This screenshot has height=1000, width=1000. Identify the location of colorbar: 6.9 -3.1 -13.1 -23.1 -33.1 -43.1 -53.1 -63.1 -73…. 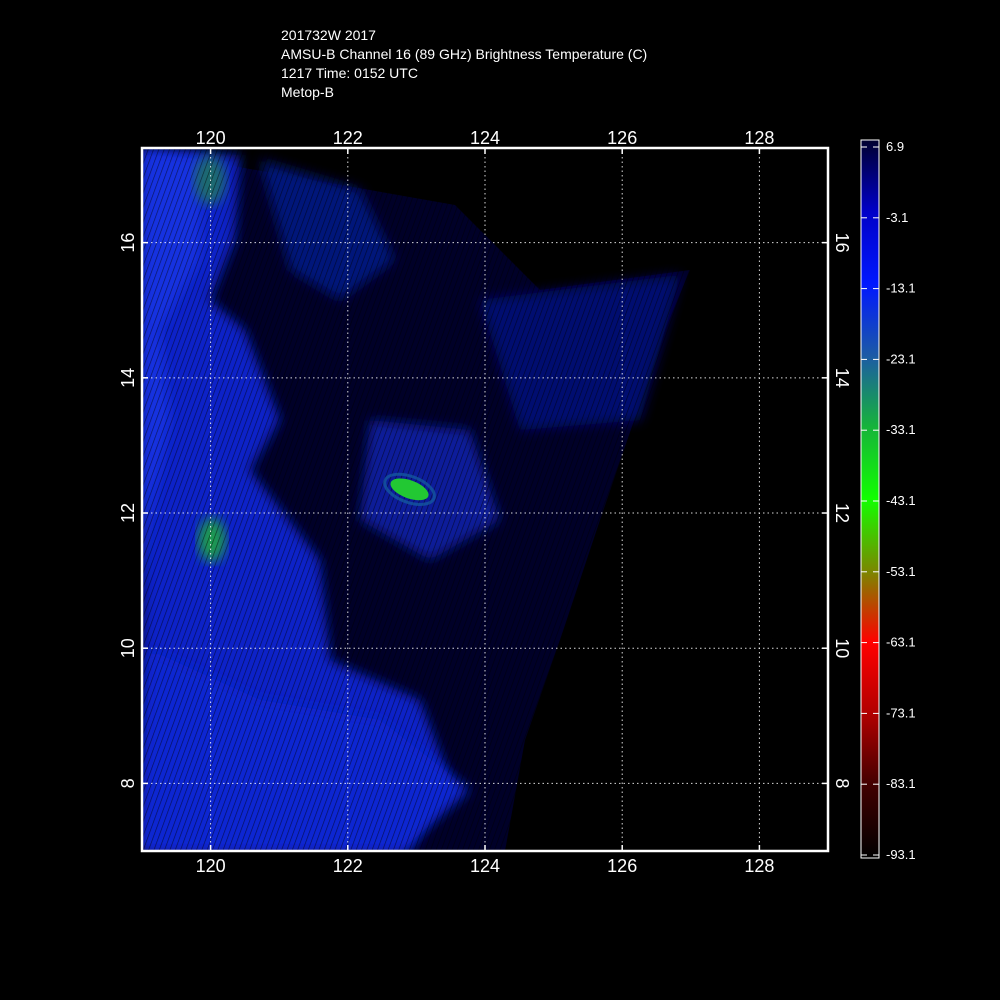
(888, 500).